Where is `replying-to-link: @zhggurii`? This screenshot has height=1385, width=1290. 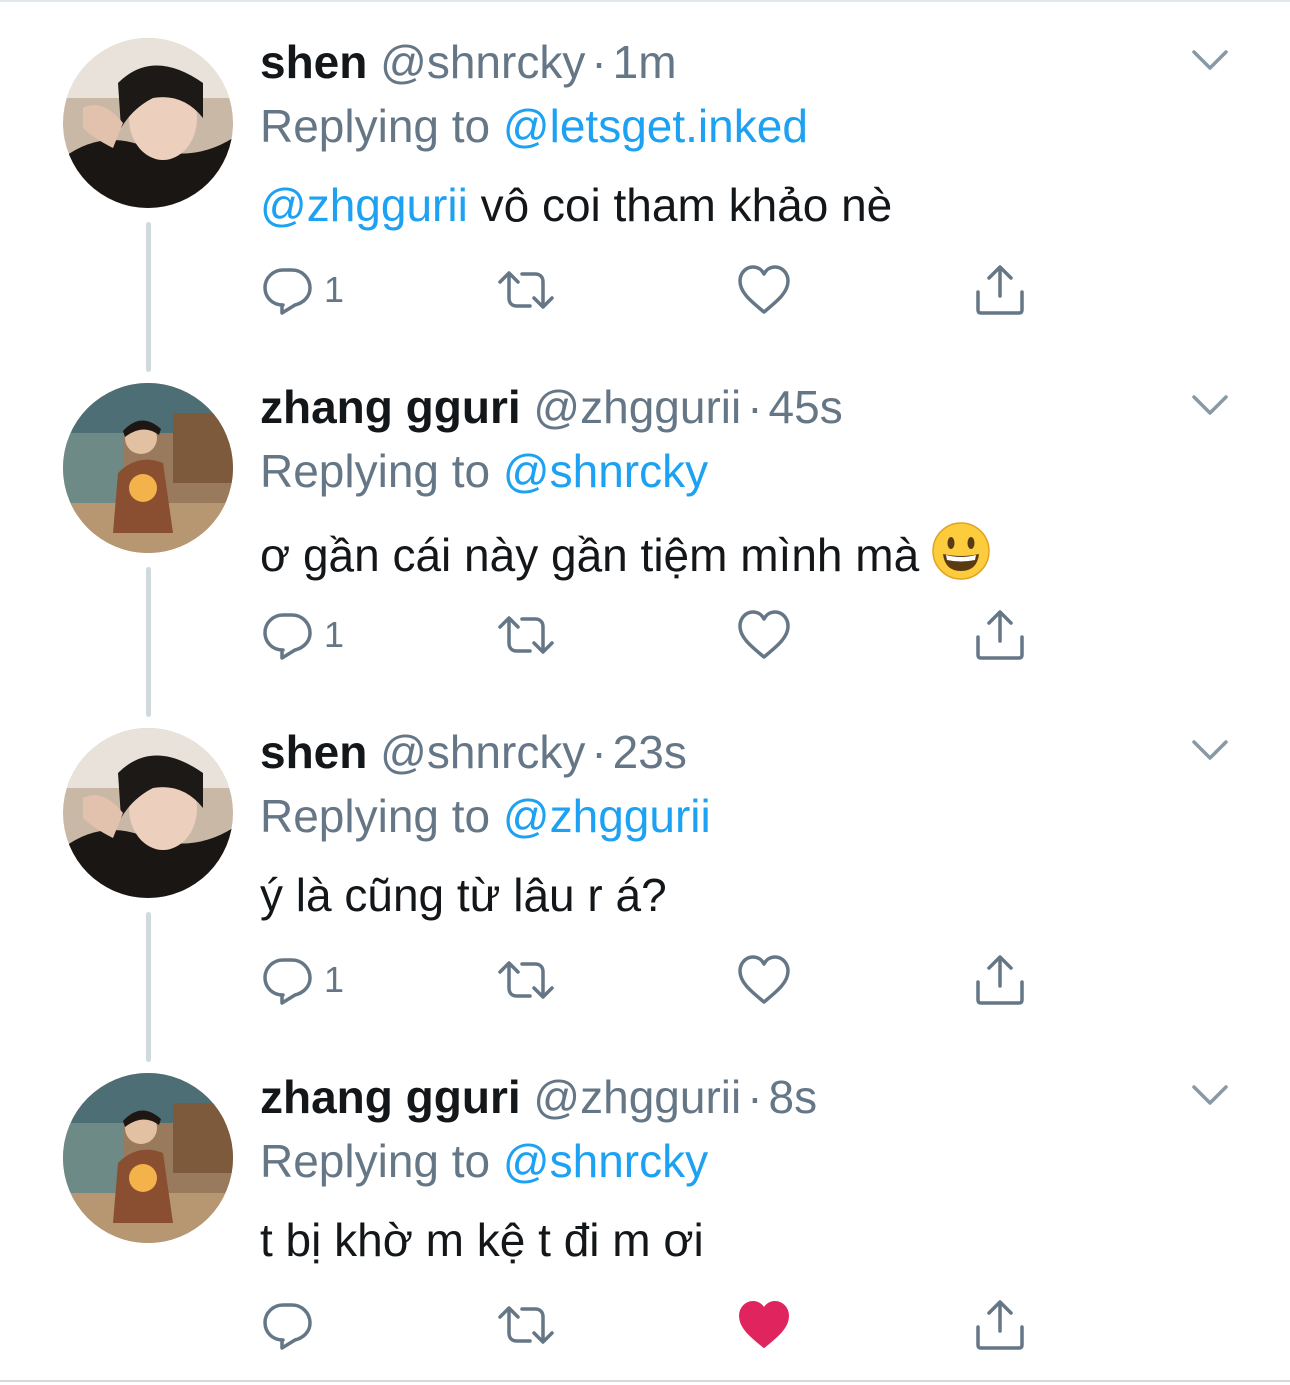 replying-to-link: @zhggurii is located at coordinates (607, 816).